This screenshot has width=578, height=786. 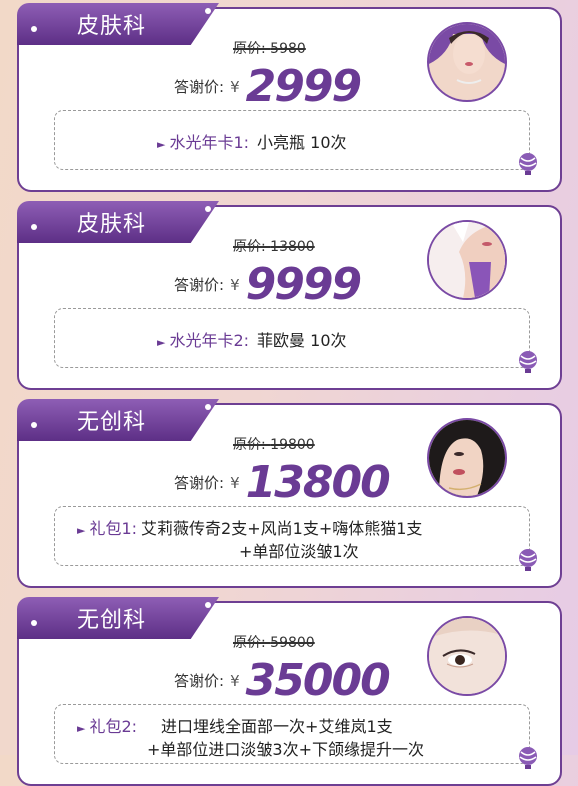 What do you see at coordinates (292, 247) in the screenshot?
I see `original-price-value: 13800` at bounding box center [292, 247].